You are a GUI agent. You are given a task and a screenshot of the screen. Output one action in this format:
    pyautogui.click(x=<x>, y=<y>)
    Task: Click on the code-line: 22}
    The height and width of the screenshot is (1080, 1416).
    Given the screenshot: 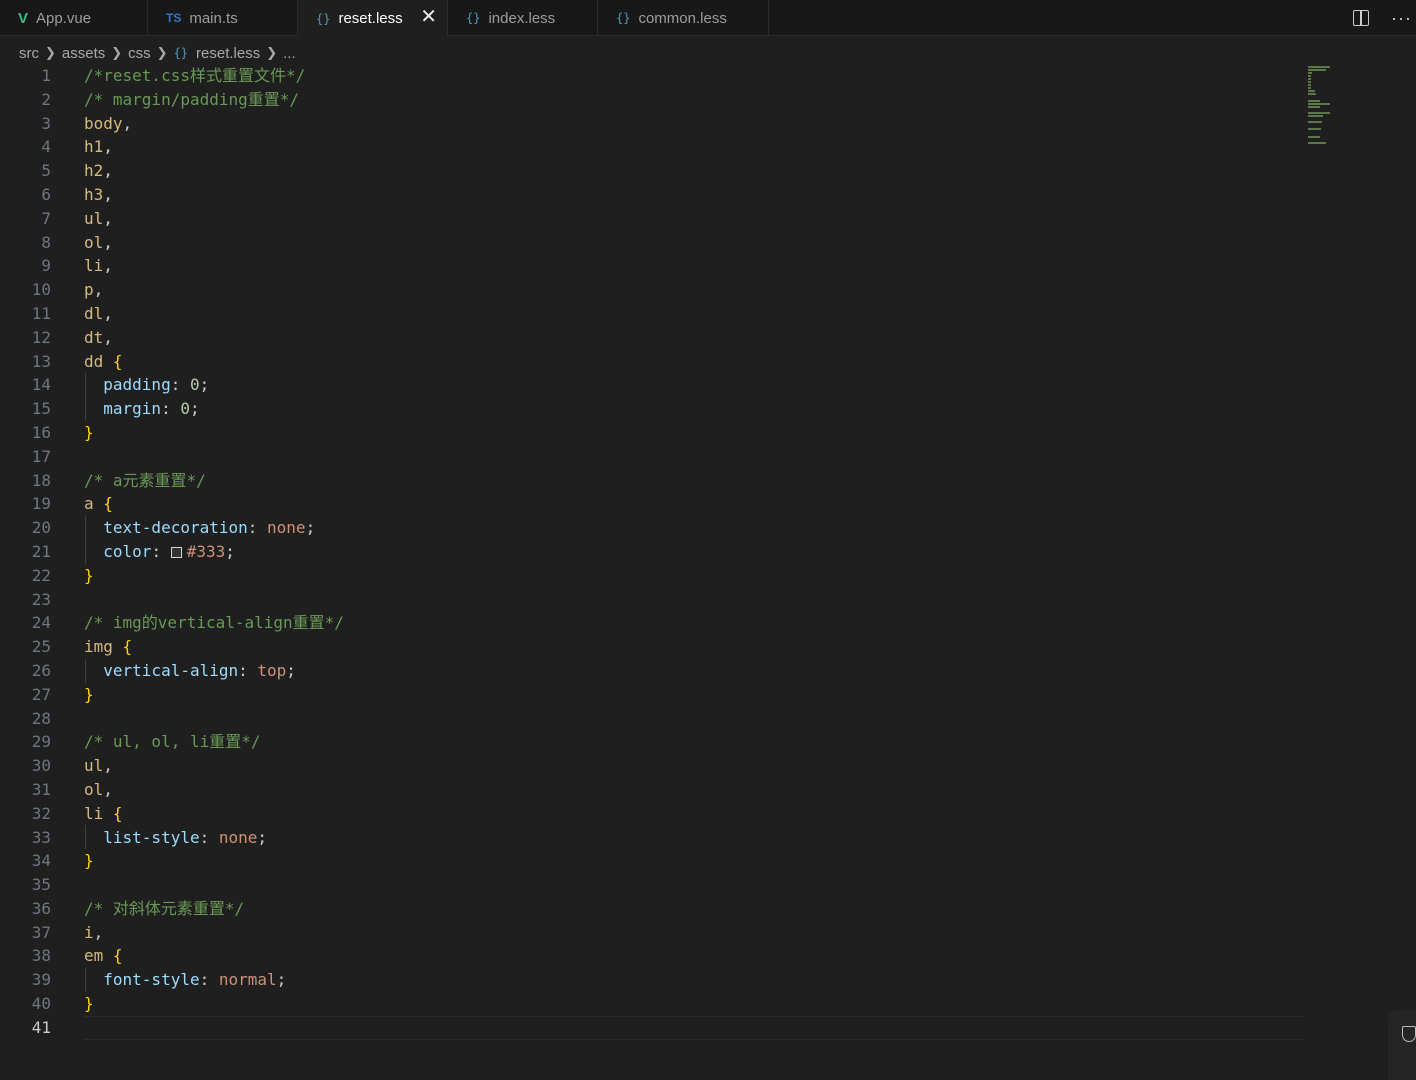 What is the action you would take?
    pyautogui.click(x=655, y=576)
    